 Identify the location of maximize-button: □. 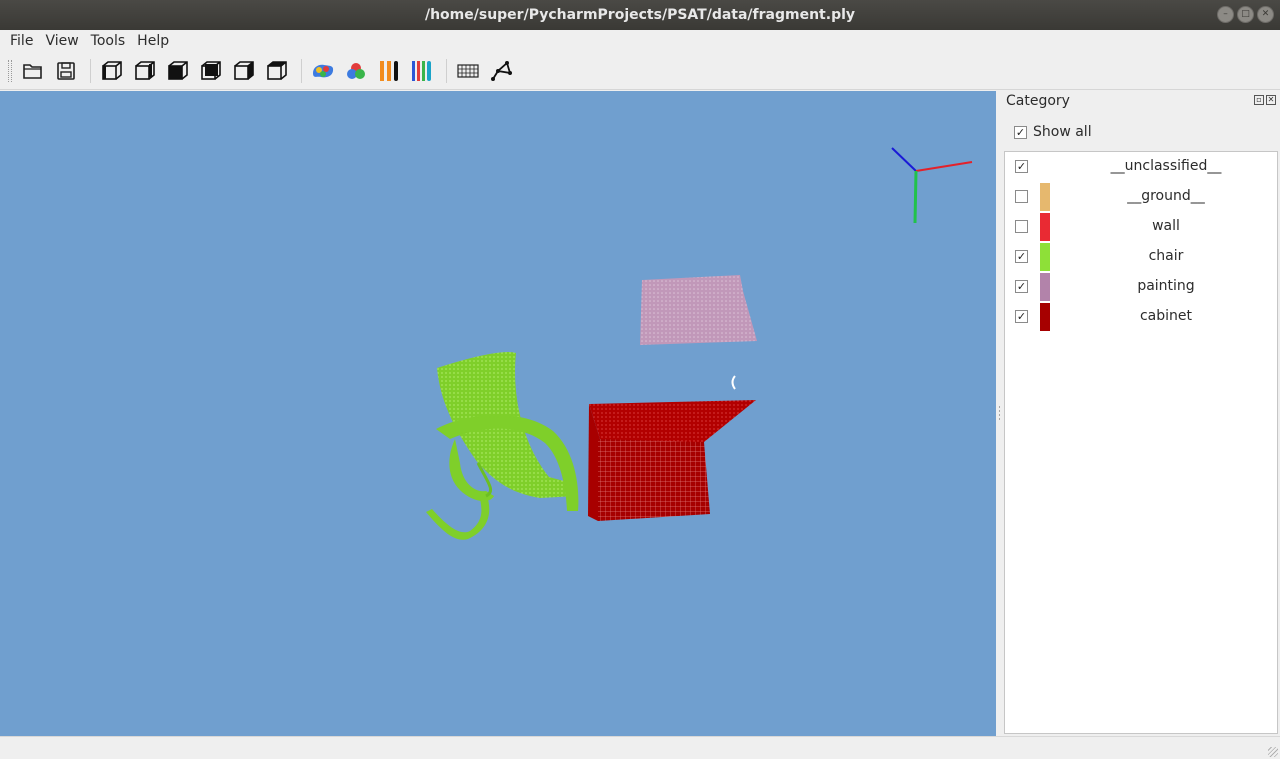
(1245, 14).